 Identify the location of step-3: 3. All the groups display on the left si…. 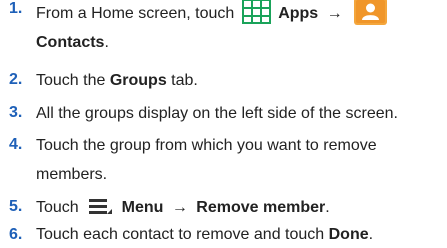
(220, 114).